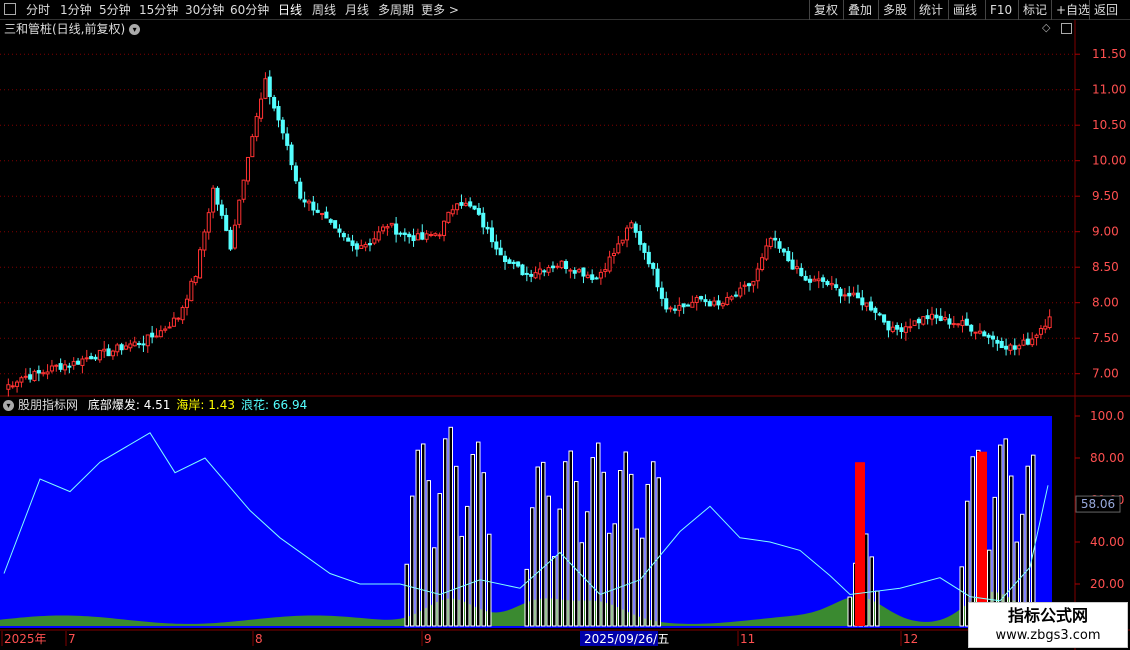  What do you see at coordinates (1105, 338) in the screenshot?
I see `price-tick-label: 7.50` at bounding box center [1105, 338].